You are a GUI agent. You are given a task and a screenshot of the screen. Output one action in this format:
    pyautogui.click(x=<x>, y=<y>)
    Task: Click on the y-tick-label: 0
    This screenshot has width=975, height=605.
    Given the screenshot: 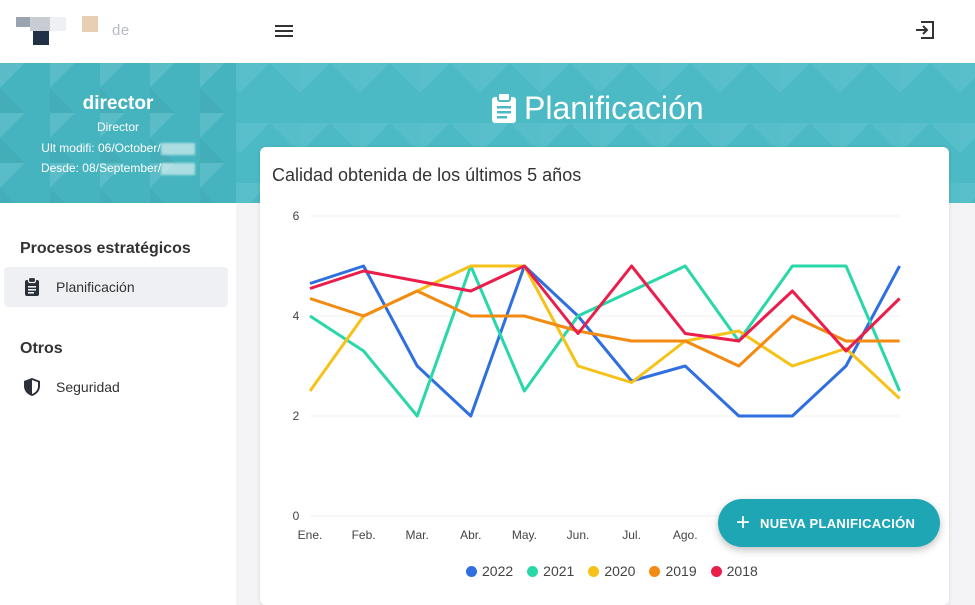 What is the action you would take?
    pyautogui.click(x=296, y=516)
    